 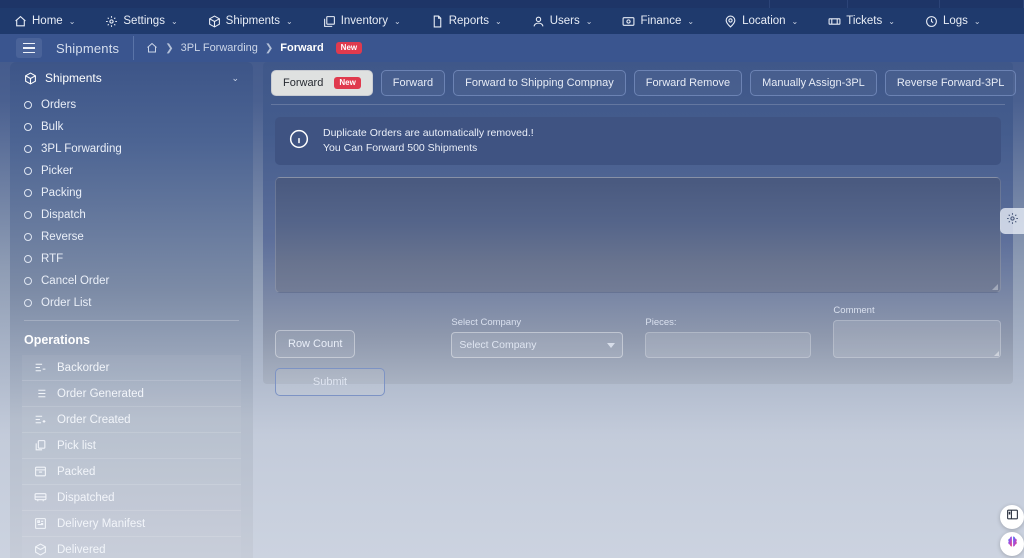 I want to click on row-count-button: Row Count, so click(x=315, y=344).